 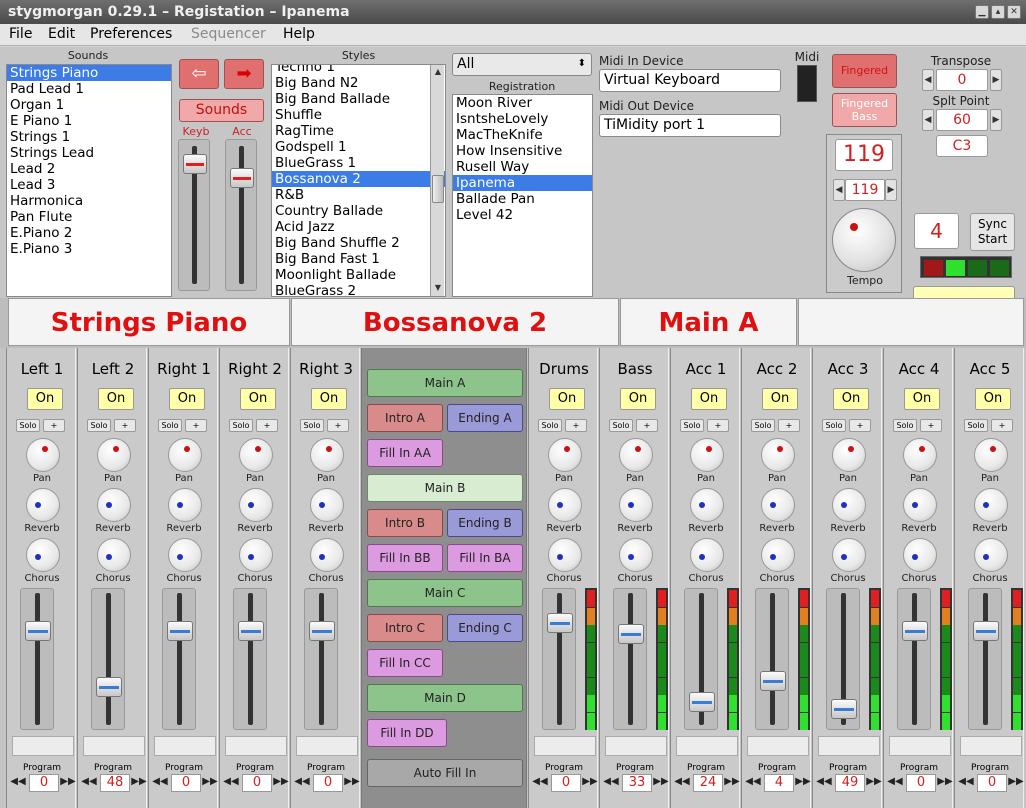 I want to click on acc-2-pan-knob, so click(x=778, y=455).